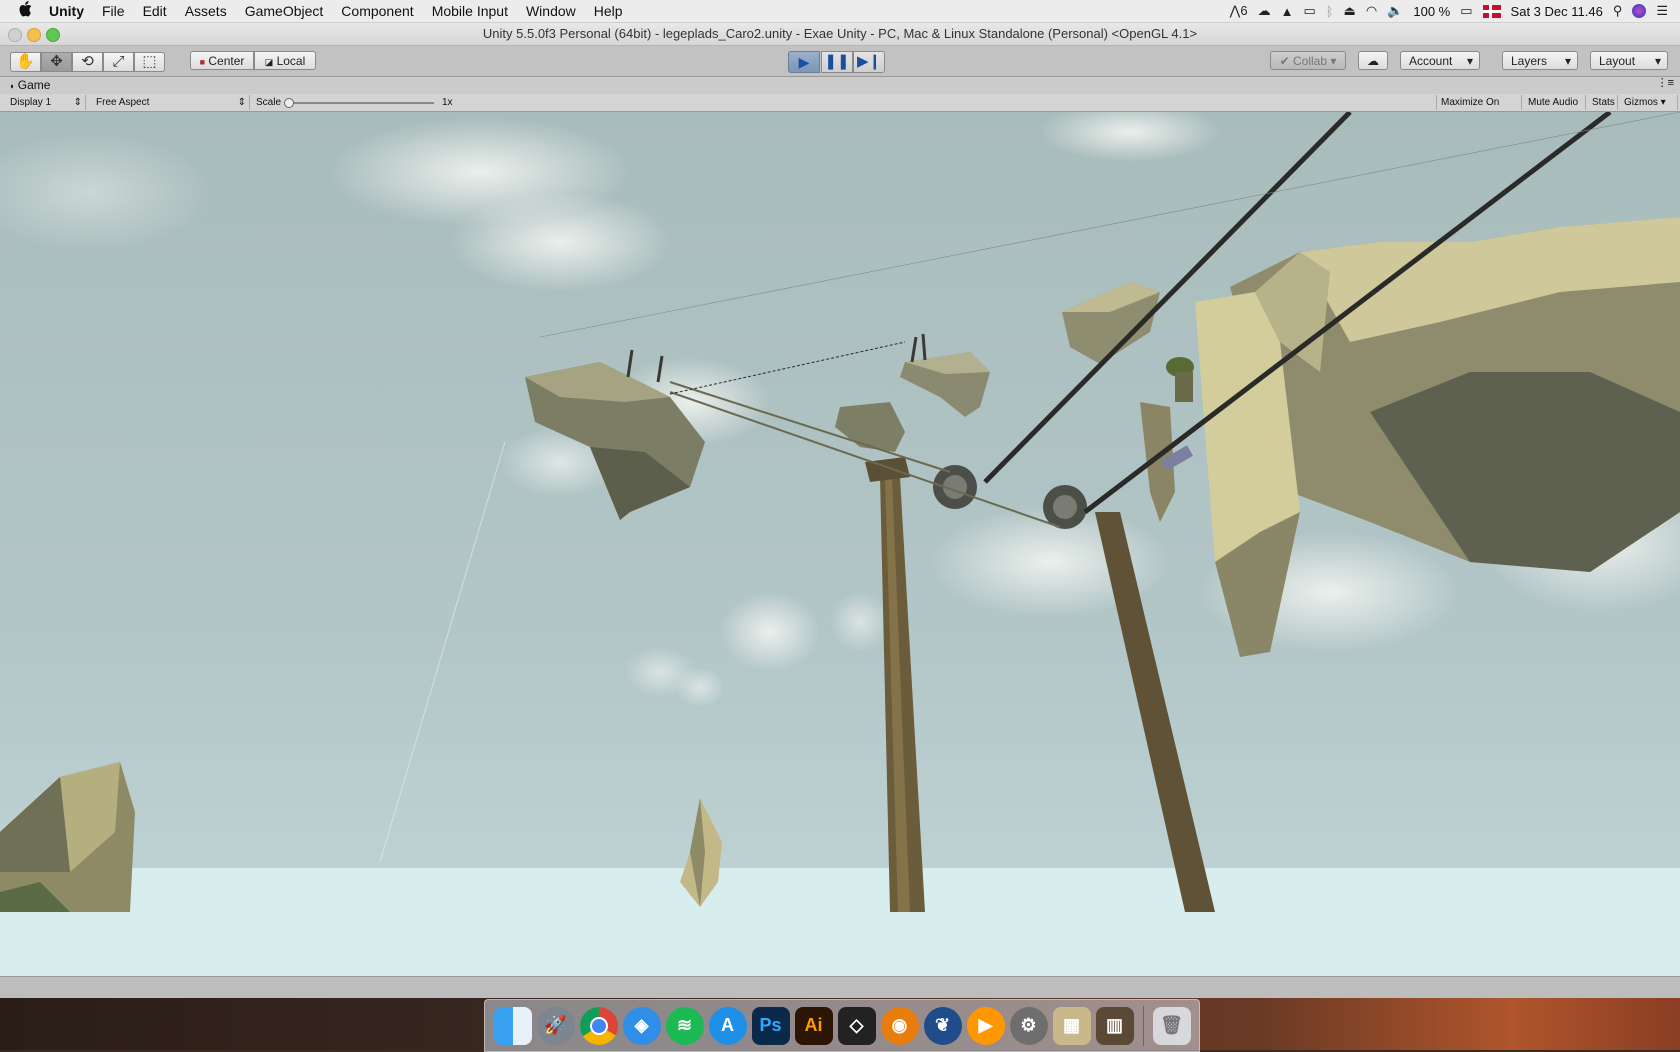 This screenshot has height=1052, width=1680. Describe the element at coordinates (226, 61) in the screenshot. I see `pivot-mode-label: Center` at that location.